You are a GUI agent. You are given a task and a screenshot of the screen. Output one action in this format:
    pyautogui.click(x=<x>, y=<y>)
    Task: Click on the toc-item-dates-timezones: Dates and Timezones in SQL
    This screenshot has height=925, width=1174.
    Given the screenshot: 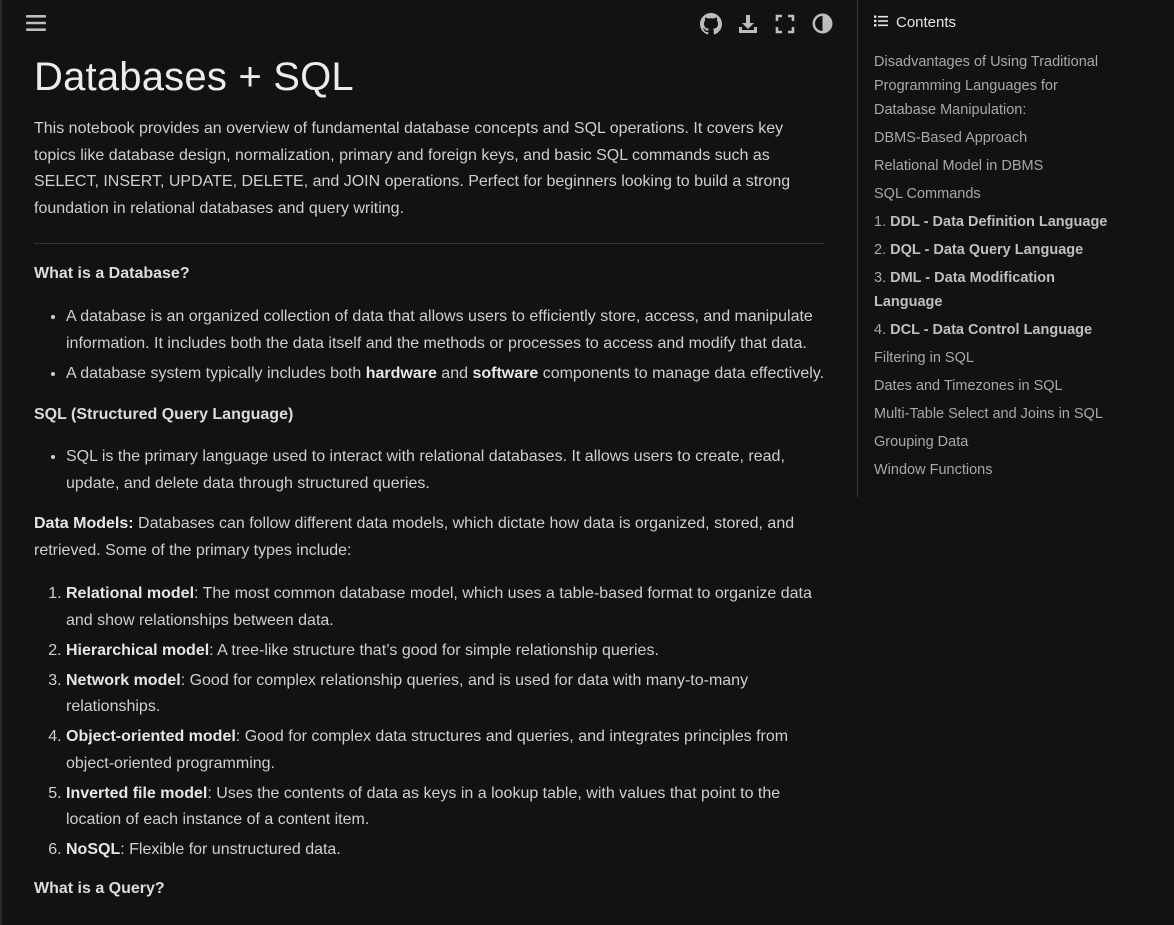 What is the action you would take?
    pyautogui.click(x=994, y=386)
    